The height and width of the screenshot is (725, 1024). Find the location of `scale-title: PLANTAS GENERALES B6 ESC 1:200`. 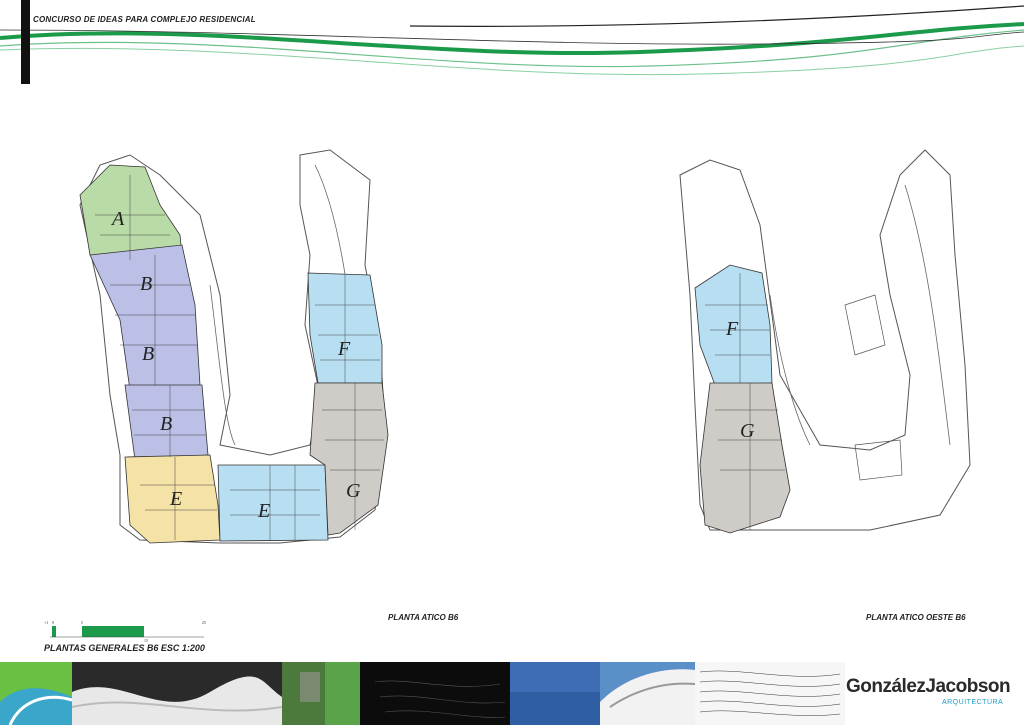

scale-title: PLANTAS GENERALES B6 ESC 1:200 is located at coordinates (124, 648).